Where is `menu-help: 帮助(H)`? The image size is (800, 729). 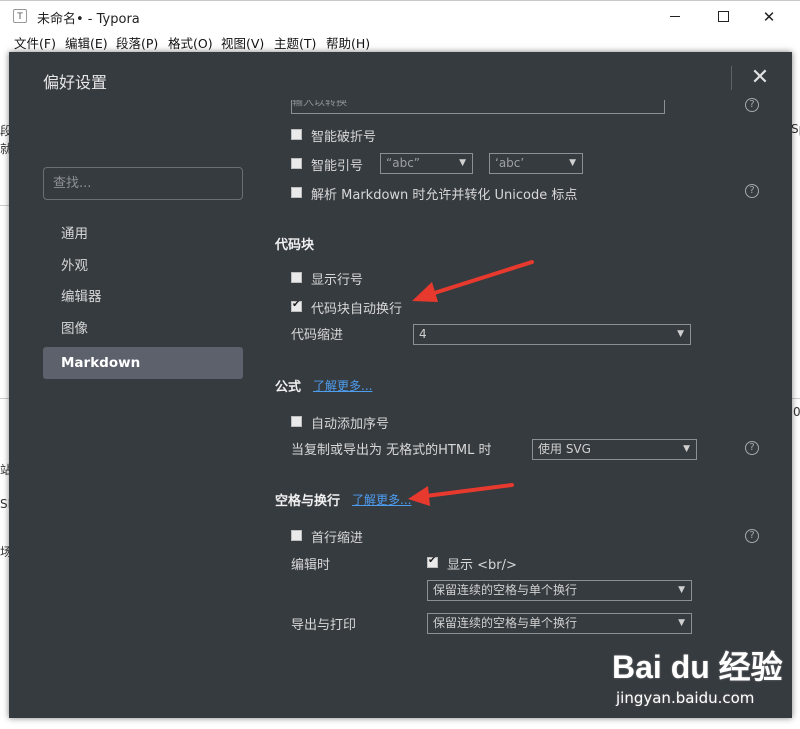 menu-help: 帮助(H) is located at coordinates (348, 42).